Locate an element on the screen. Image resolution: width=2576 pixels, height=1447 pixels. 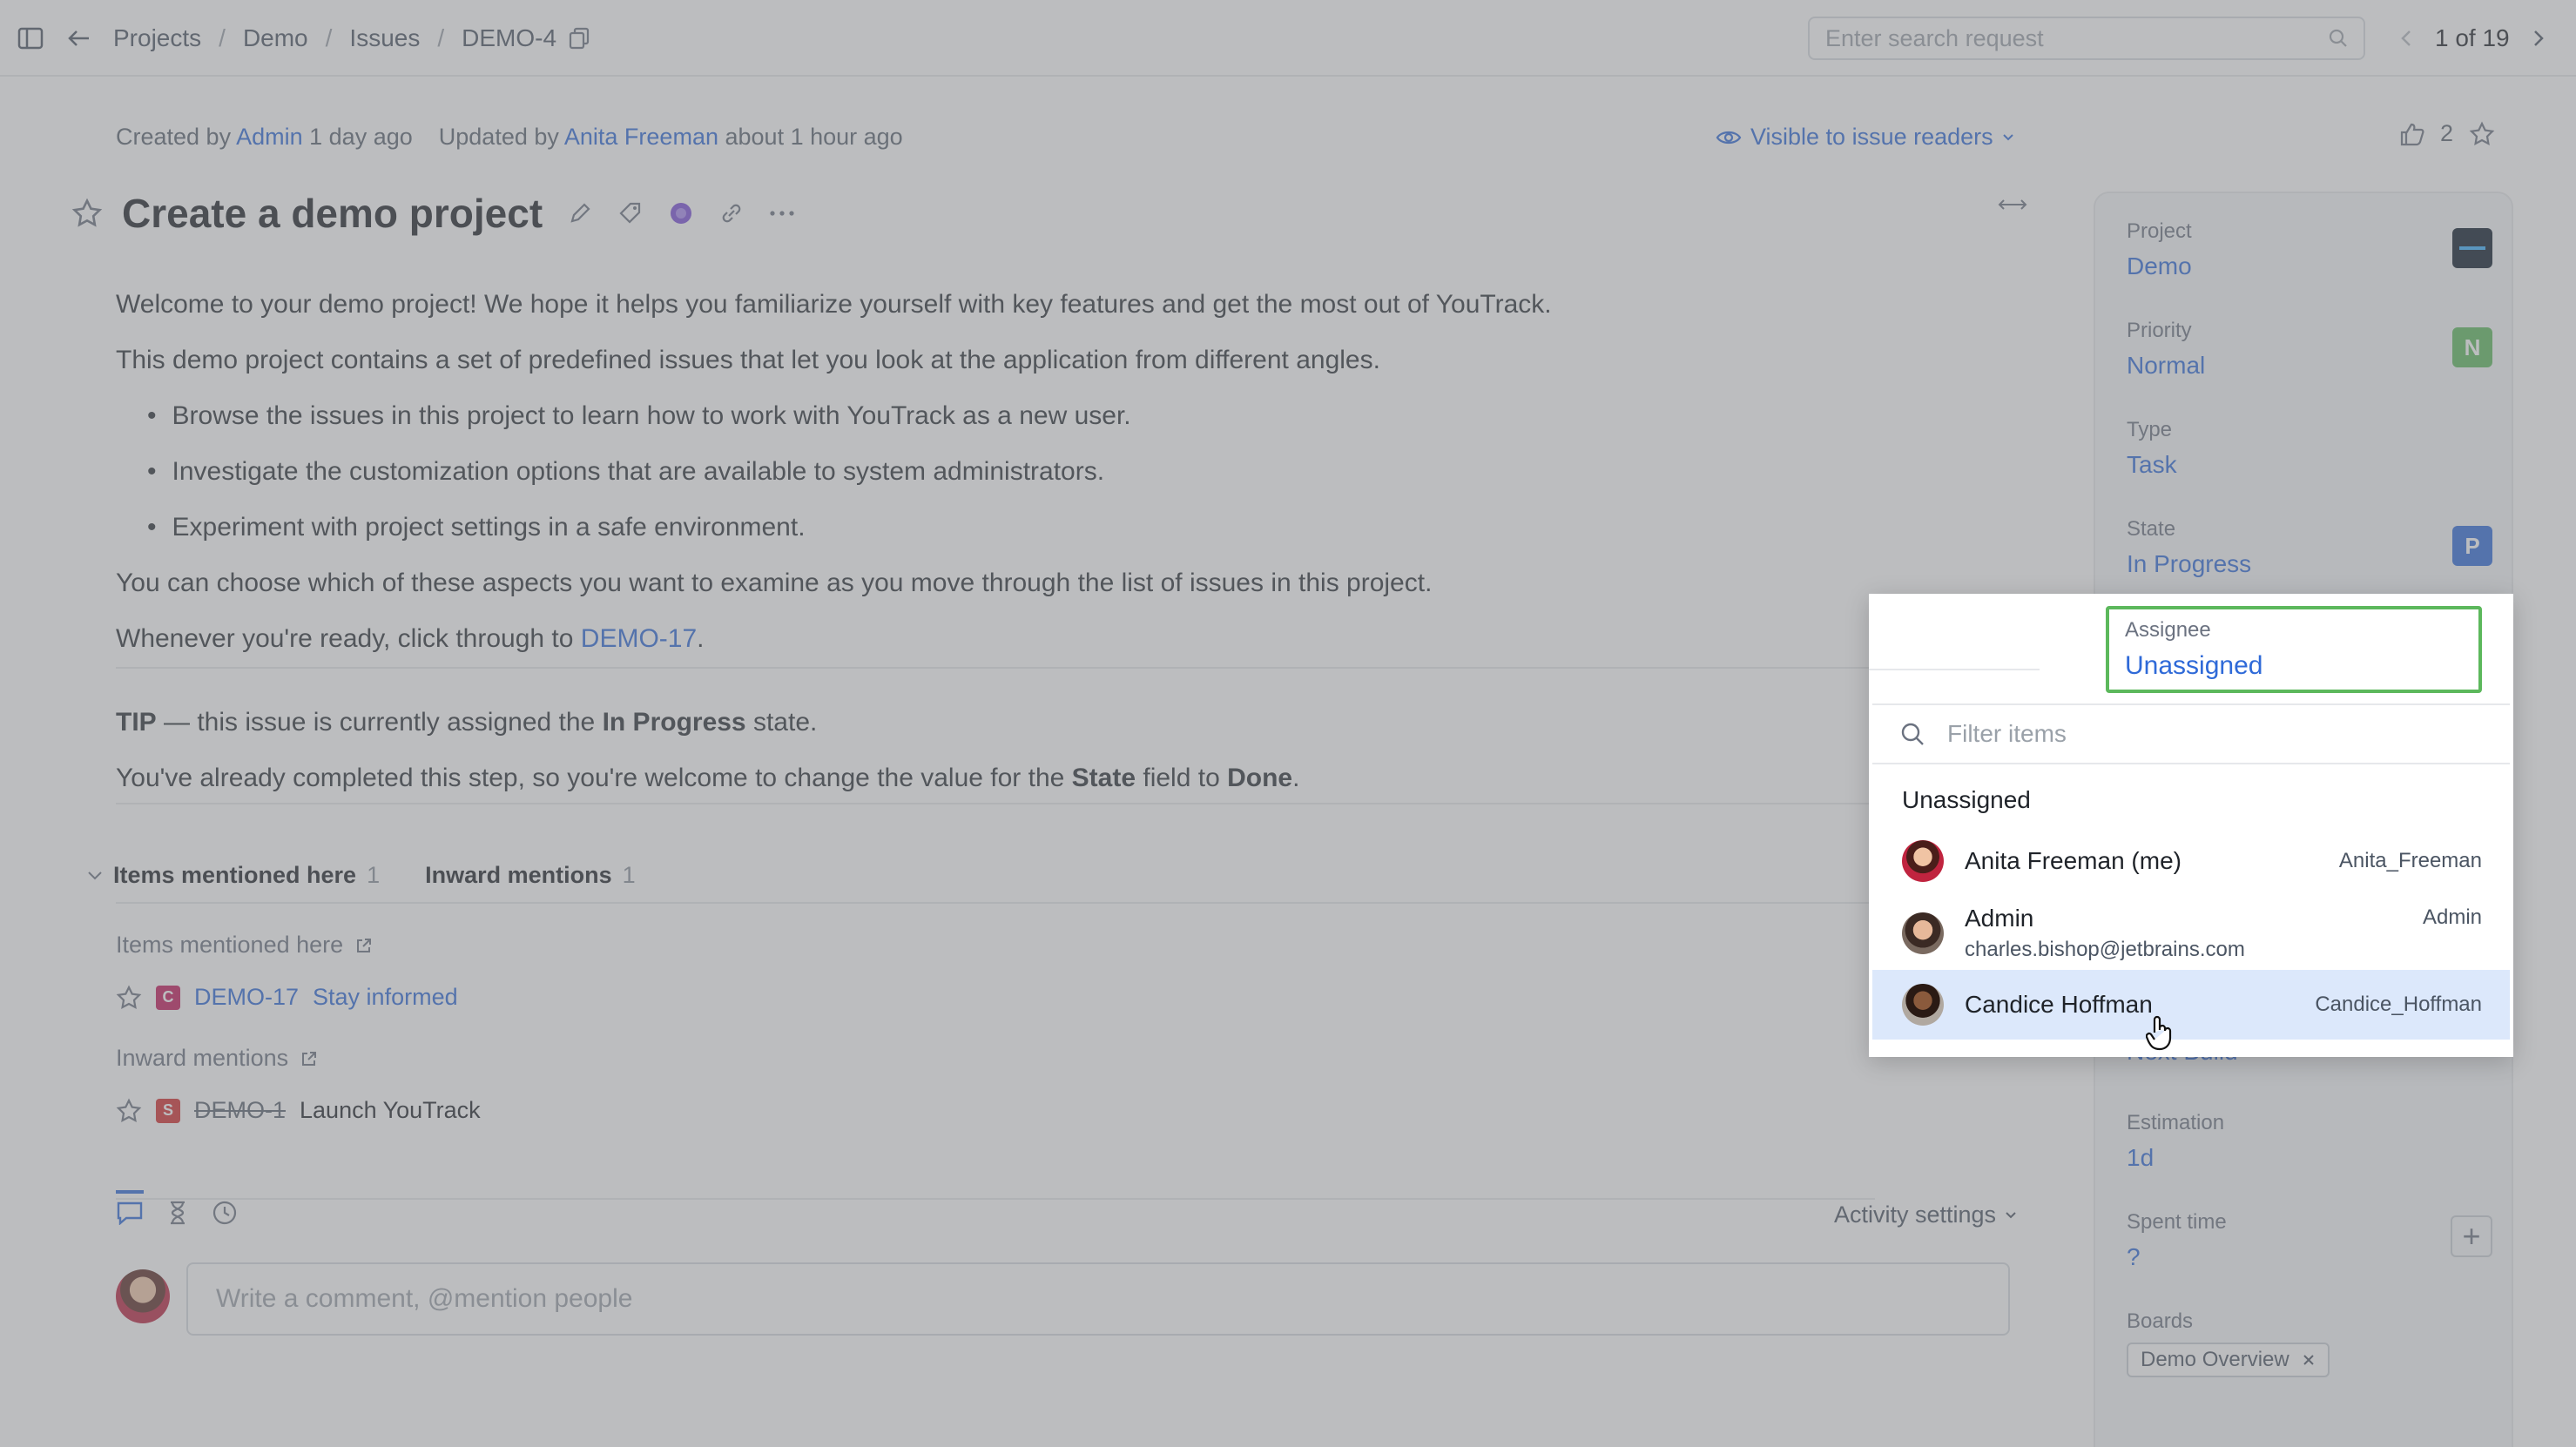
option-name: Candice Hoffman is located at coordinates (2059, 1004).